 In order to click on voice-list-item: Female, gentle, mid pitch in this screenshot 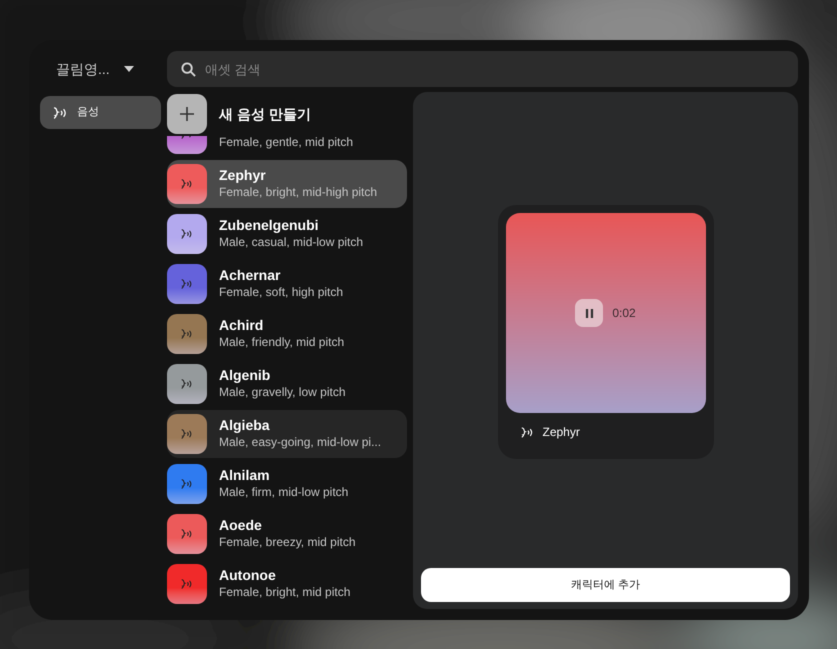, I will do `click(287, 147)`.